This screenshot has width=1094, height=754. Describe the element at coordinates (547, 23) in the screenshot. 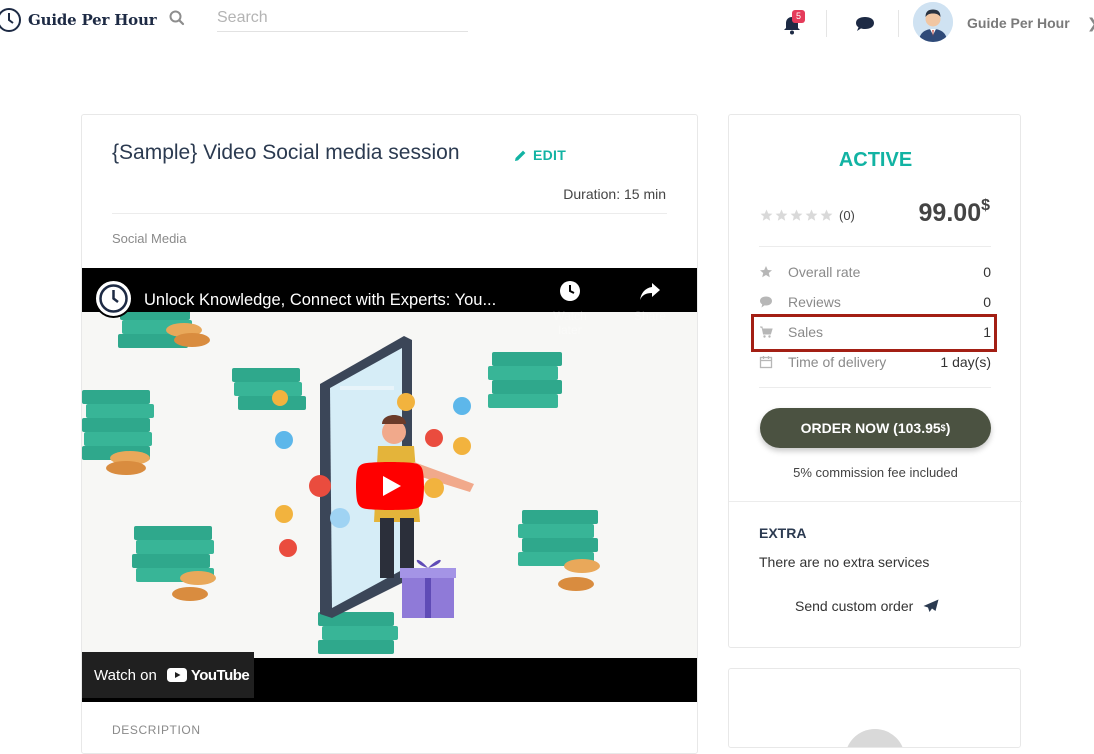

I see `top-header: Guide Per Hour 5 Guide Per Hour ❯` at that location.